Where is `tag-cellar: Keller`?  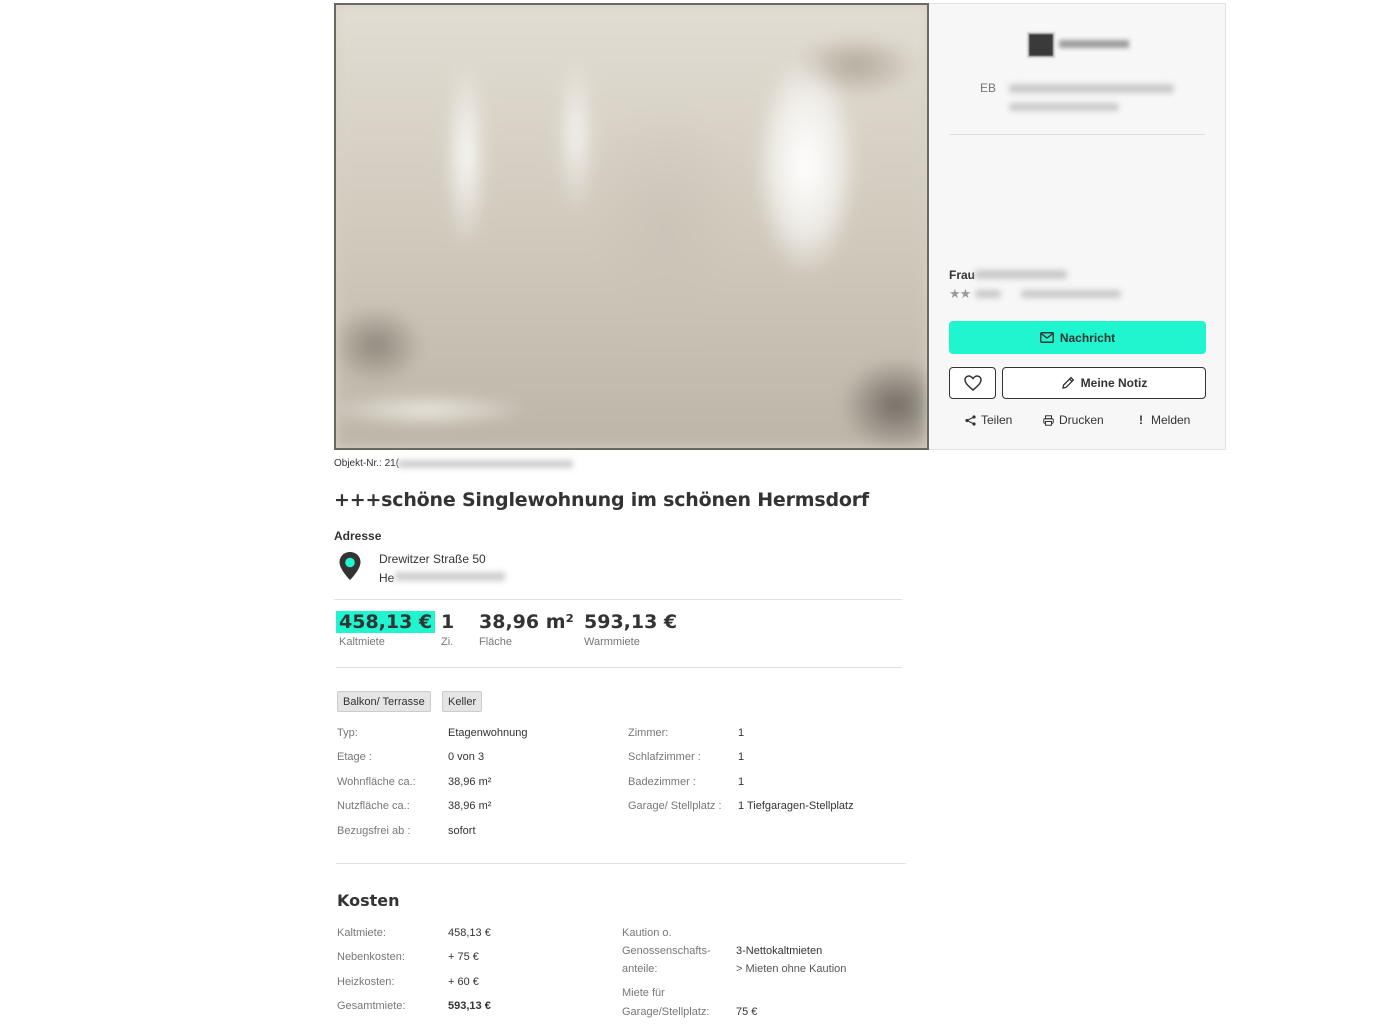
tag-cellar: Keller is located at coordinates (462, 701).